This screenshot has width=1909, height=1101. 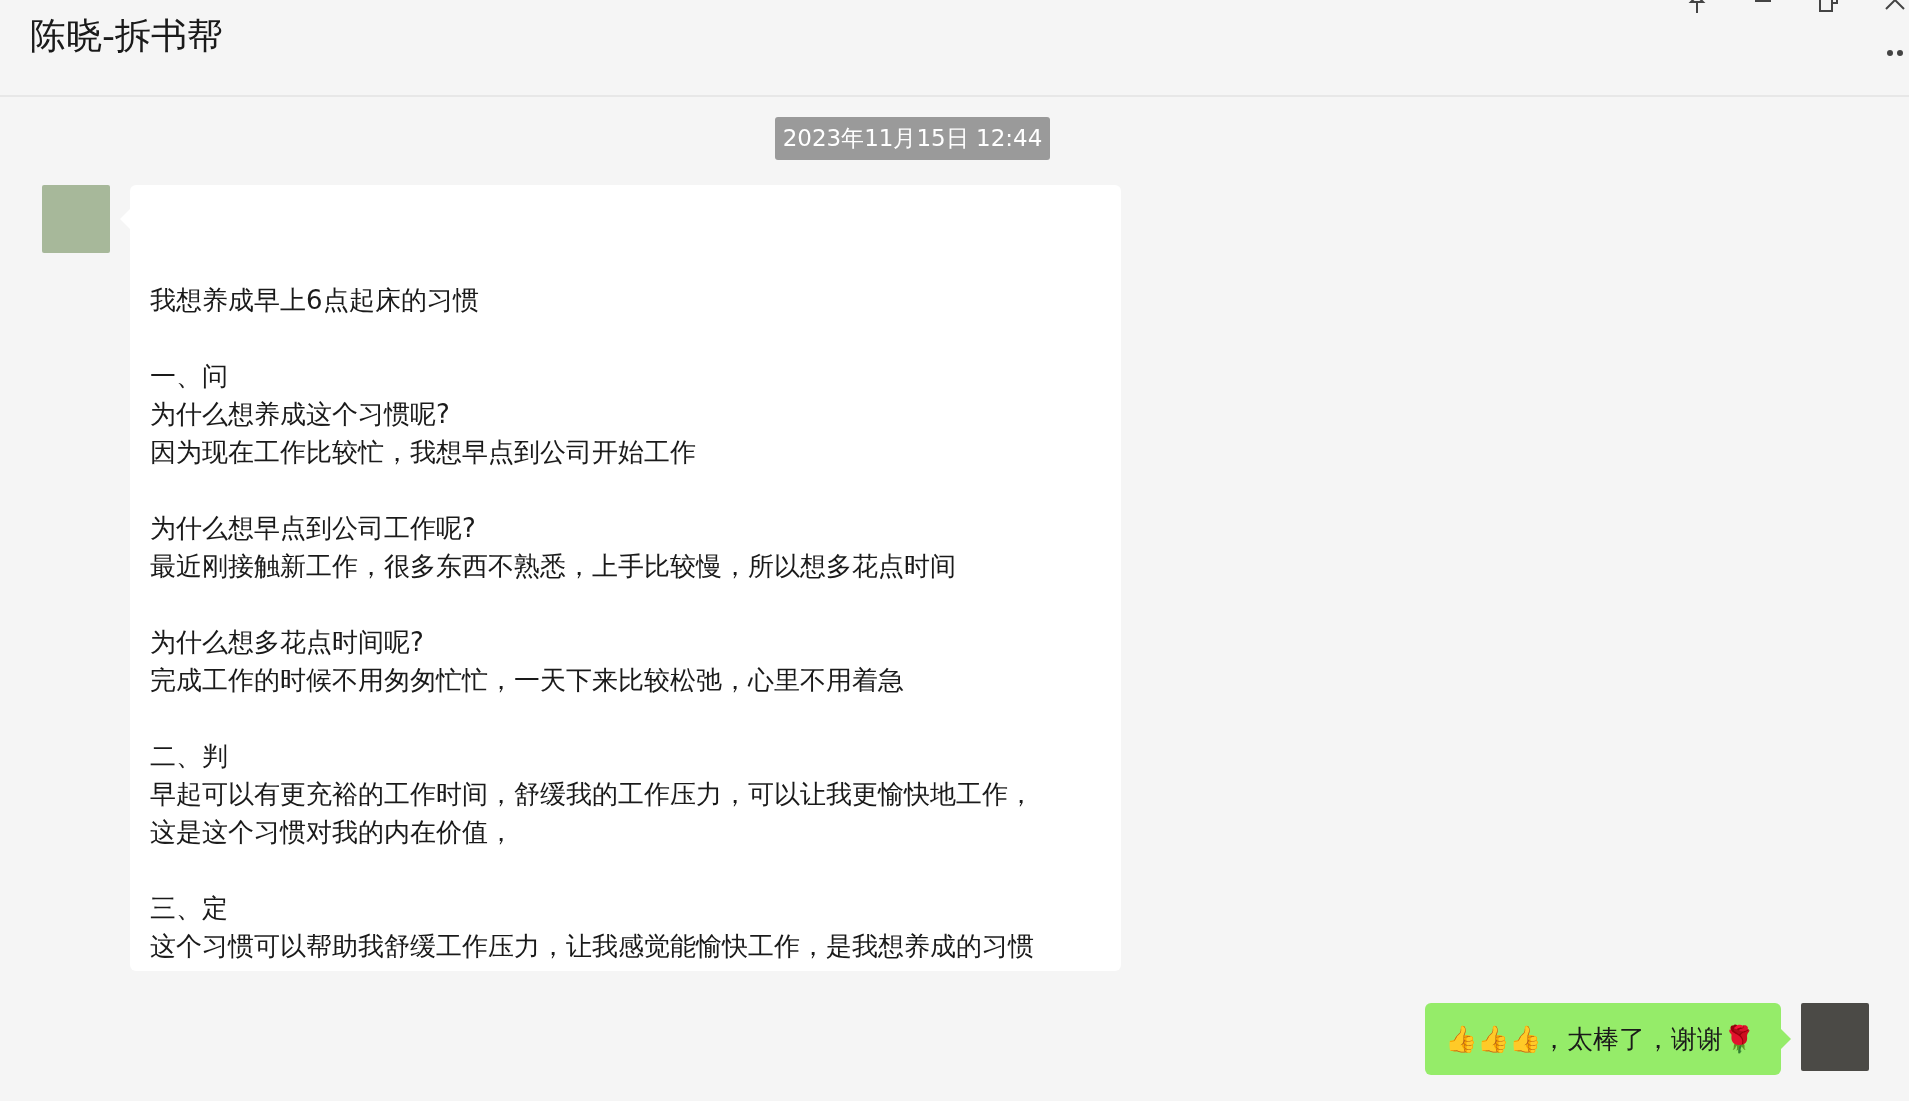 What do you see at coordinates (189, 376) in the screenshot?
I see `message-text: 一、问` at bounding box center [189, 376].